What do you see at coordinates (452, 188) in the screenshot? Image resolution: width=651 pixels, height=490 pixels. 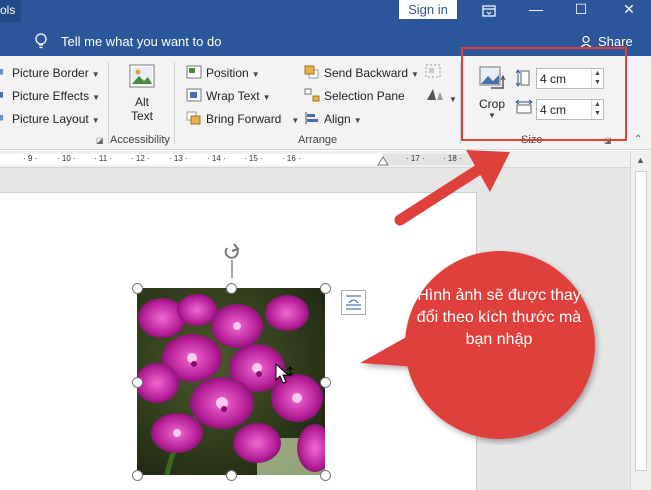 I see `red-arrow-annotation` at bounding box center [452, 188].